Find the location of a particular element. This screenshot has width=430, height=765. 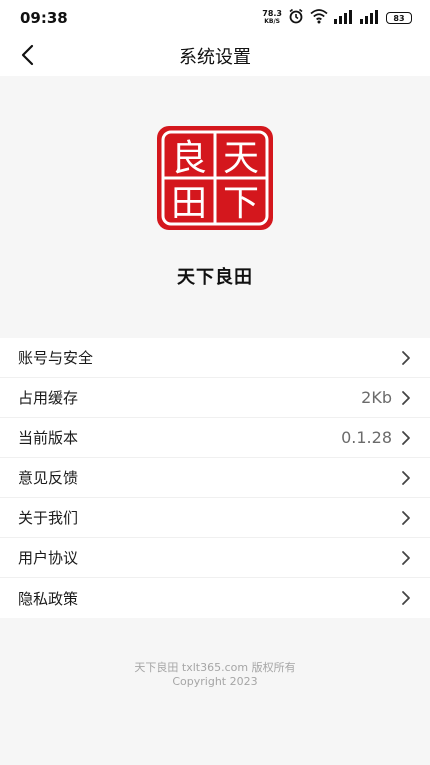

header: 系统设置 is located at coordinates (215, 56).